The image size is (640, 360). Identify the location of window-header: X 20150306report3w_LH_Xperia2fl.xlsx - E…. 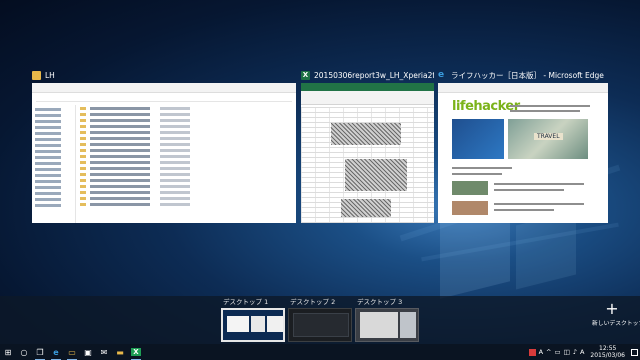
(367, 75).